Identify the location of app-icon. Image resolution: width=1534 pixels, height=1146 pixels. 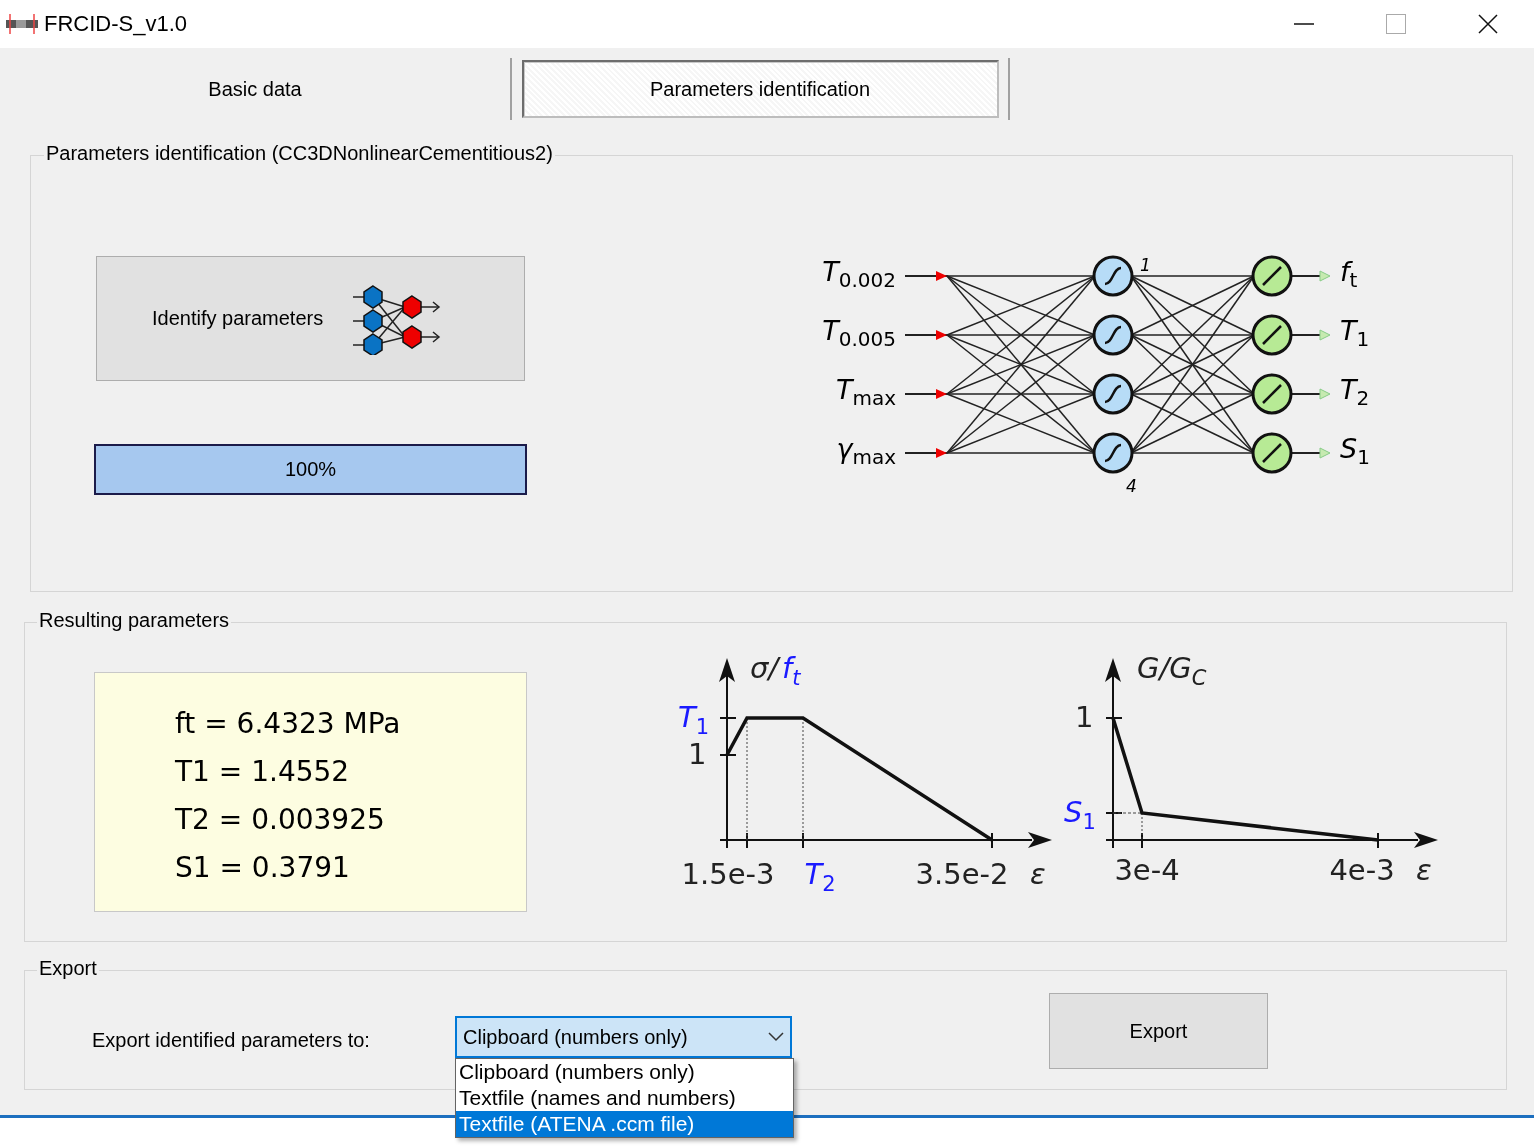
(22, 24).